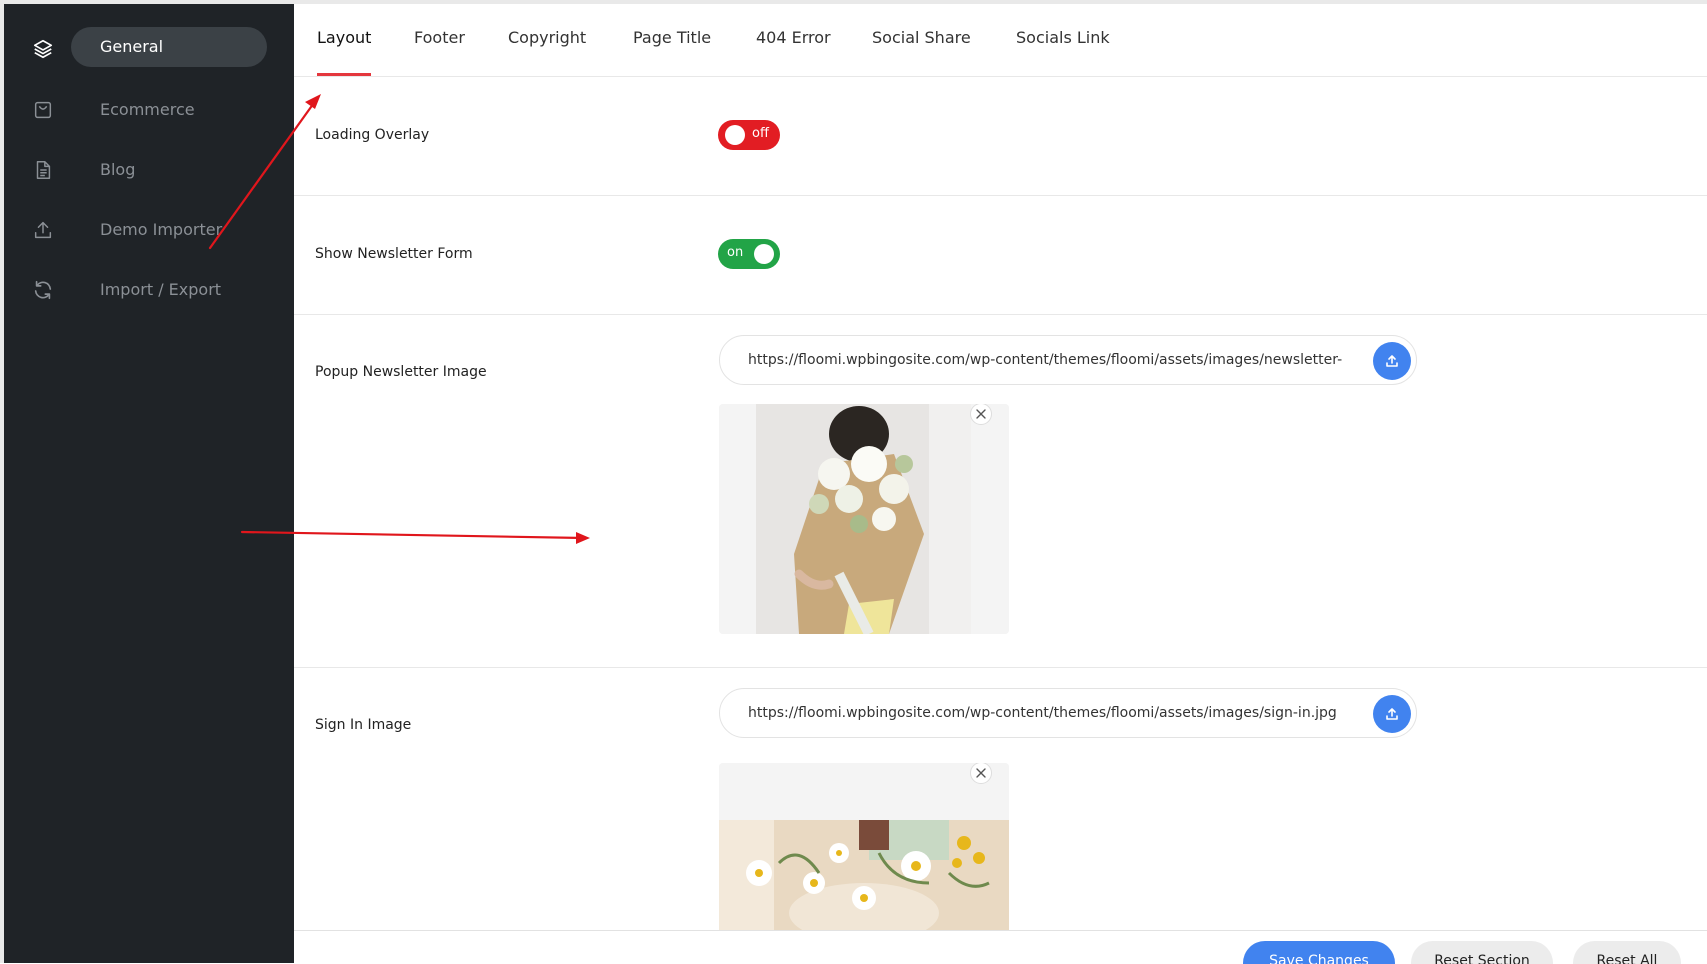 Image resolution: width=1707 pixels, height=964 pixels. I want to click on setting-label: Sign In Image, so click(363, 725).